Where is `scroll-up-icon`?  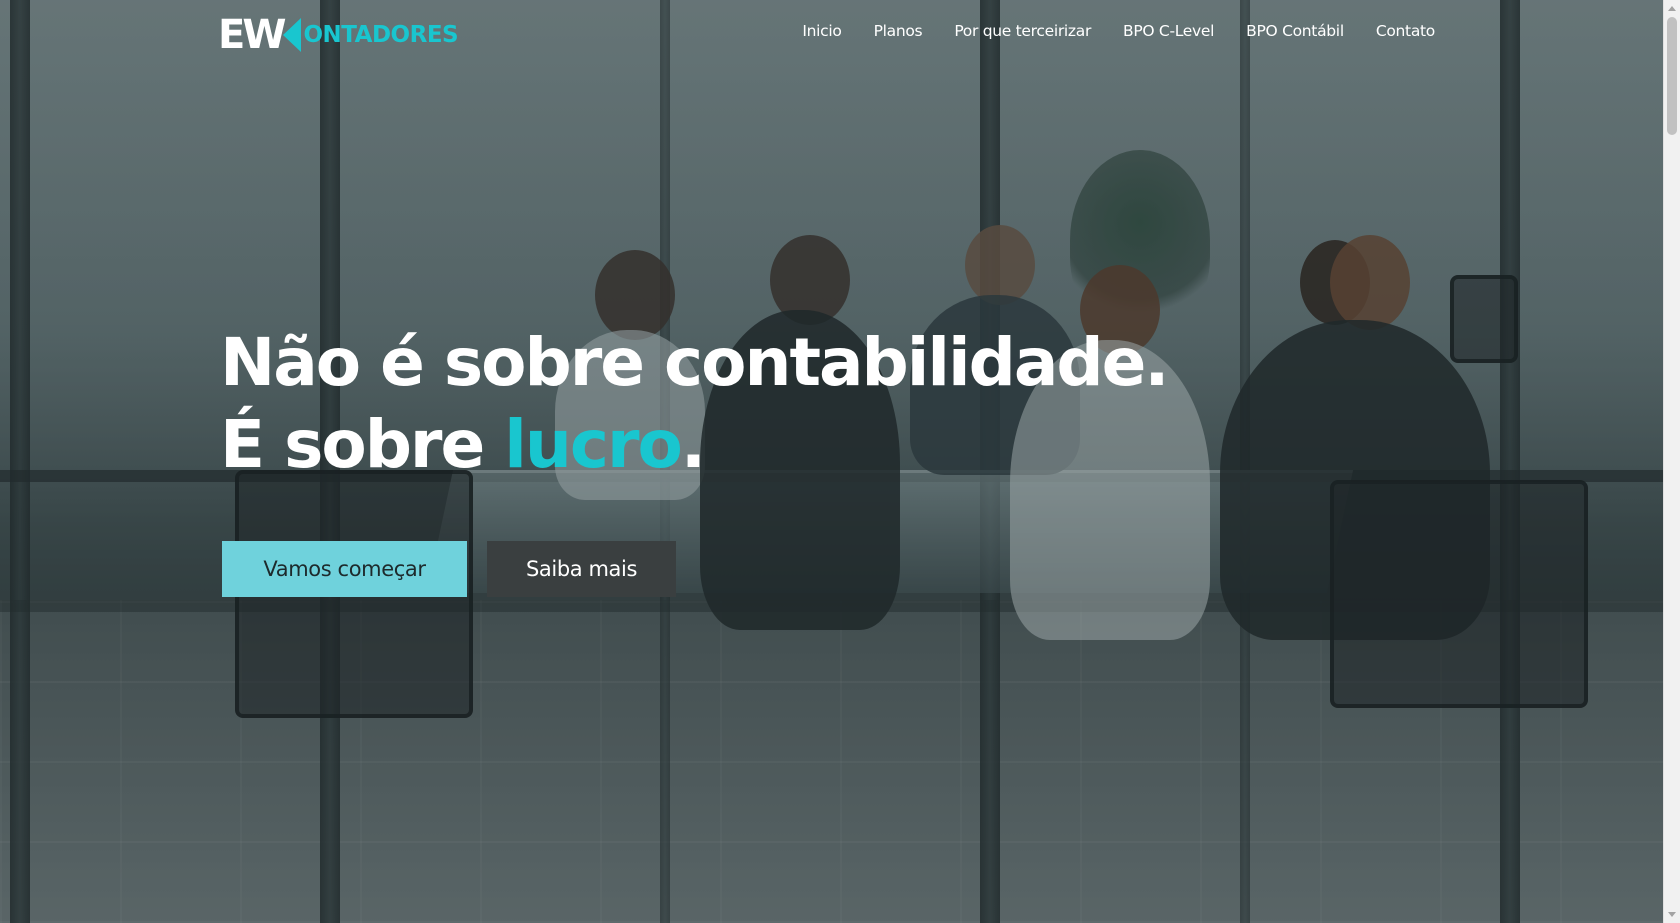 scroll-up-icon is located at coordinates (1672, 8).